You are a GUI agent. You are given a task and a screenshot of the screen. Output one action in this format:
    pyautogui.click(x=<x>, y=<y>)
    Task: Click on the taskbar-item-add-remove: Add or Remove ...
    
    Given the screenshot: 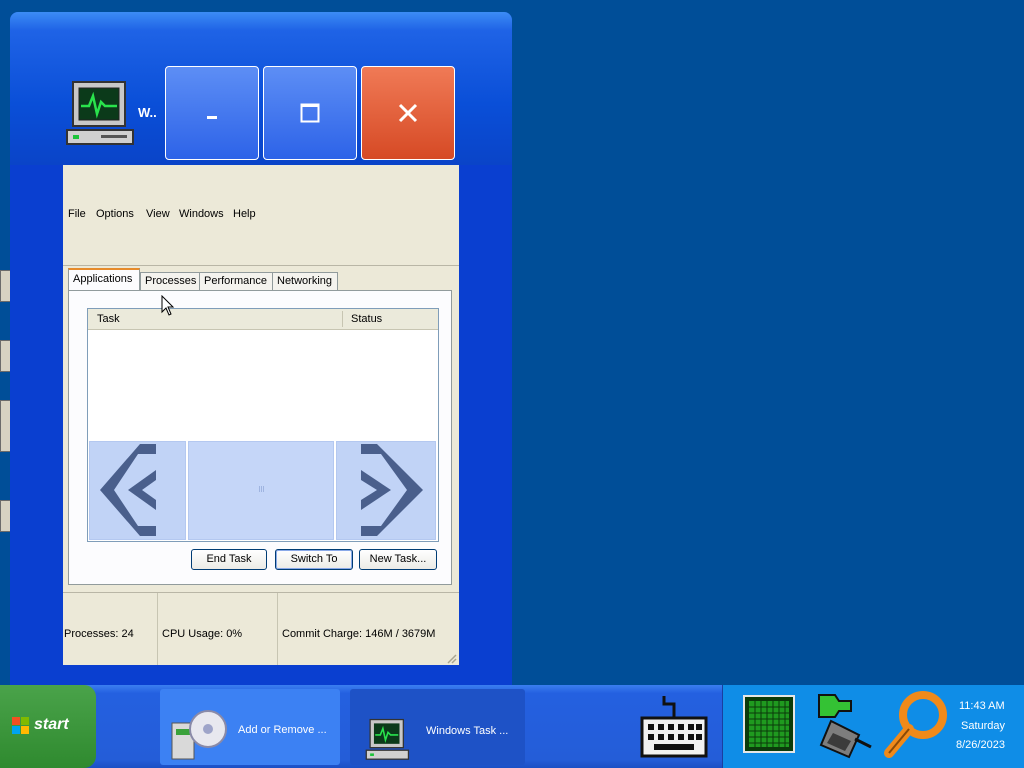 What is the action you would take?
    pyautogui.click(x=250, y=727)
    